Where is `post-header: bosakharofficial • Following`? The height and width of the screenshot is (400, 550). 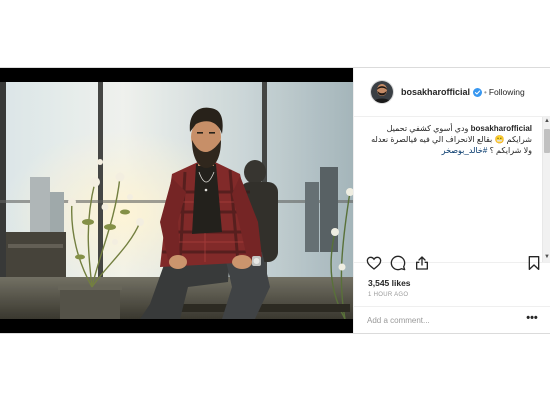
post-header: bosakharofficial • Following is located at coordinates (452, 92).